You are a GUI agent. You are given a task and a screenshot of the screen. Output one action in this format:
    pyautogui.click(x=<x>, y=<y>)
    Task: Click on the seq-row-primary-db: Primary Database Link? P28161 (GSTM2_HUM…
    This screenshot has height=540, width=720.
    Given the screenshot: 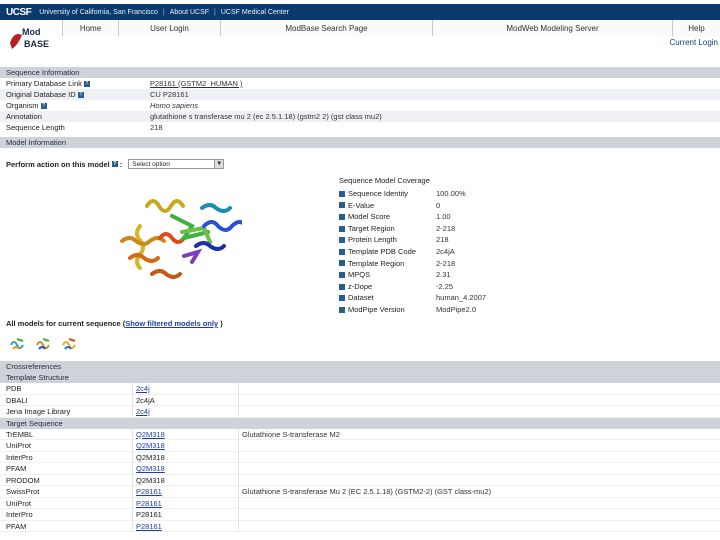 What is the action you would take?
    pyautogui.click(x=360, y=83)
    